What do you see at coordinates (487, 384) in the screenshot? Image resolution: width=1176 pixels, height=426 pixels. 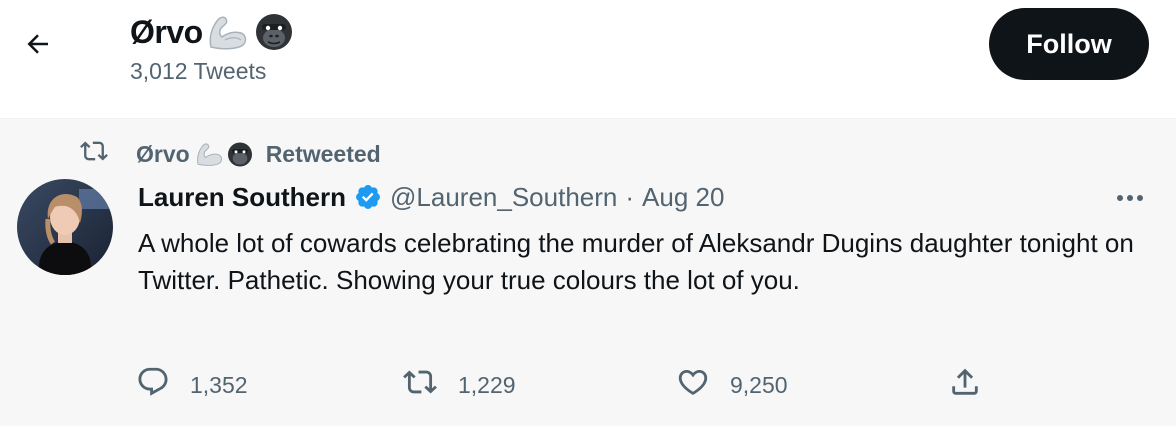 I see `retweet-count: 1,229` at bounding box center [487, 384].